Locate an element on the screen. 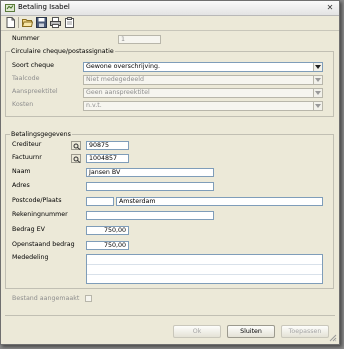 This screenshot has width=344, height=349. invoice-lookup-button is located at coordinates (76, 158).